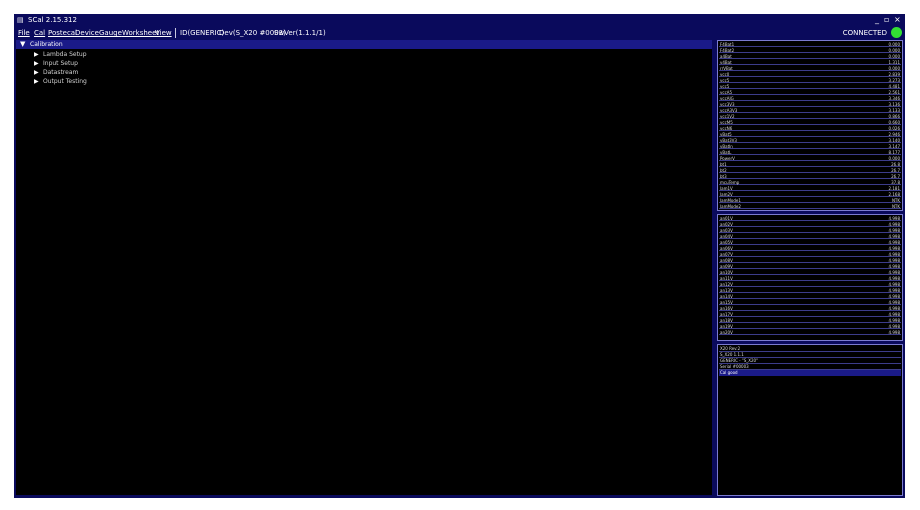 The width and height of the screenshot is (920, 510). What do you see at coordinates (202, 33) in the screenshot?
I see `device-id: ID(GENERIC)` at bounding box center [202, 33].